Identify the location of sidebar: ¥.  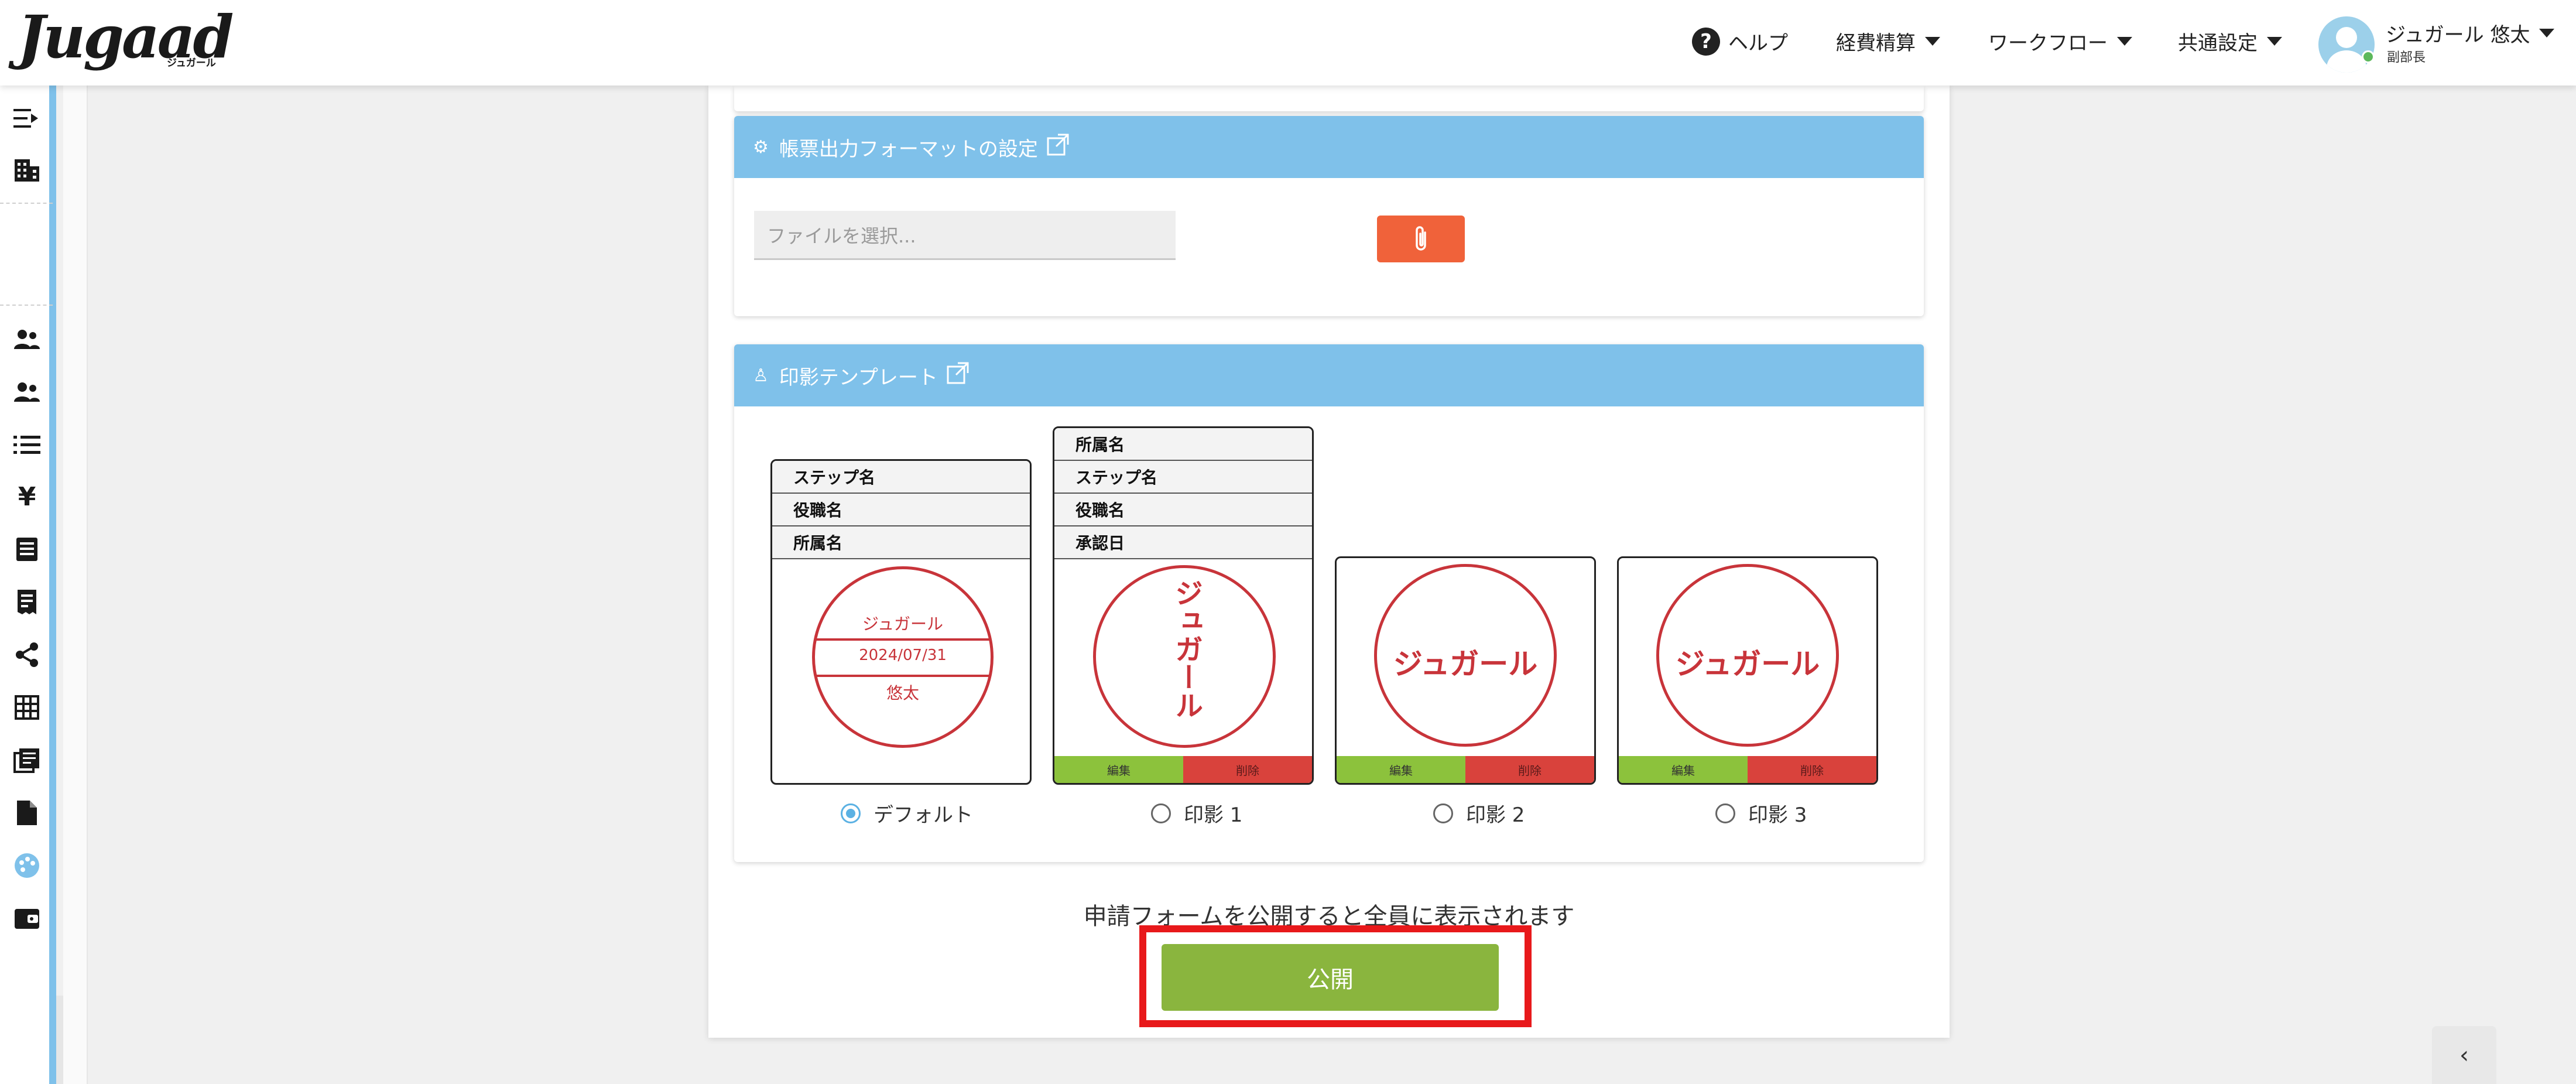
(28, 585).